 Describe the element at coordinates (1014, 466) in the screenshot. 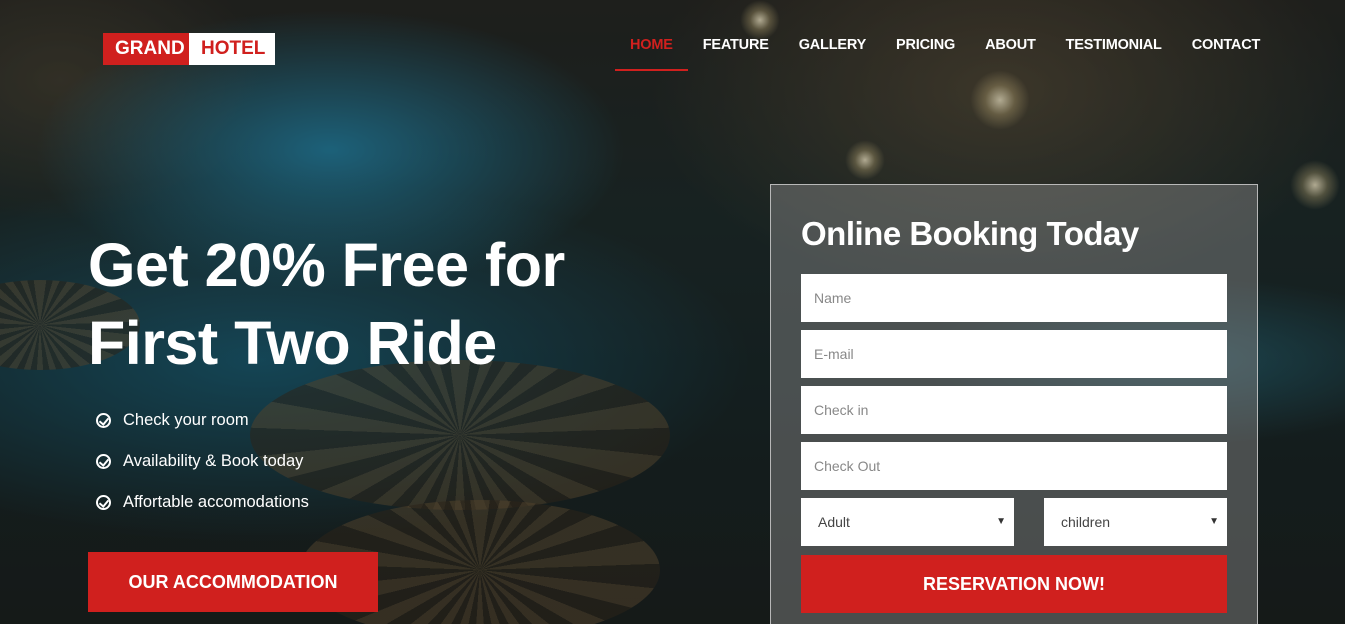

I see `check-out-input` at that location.